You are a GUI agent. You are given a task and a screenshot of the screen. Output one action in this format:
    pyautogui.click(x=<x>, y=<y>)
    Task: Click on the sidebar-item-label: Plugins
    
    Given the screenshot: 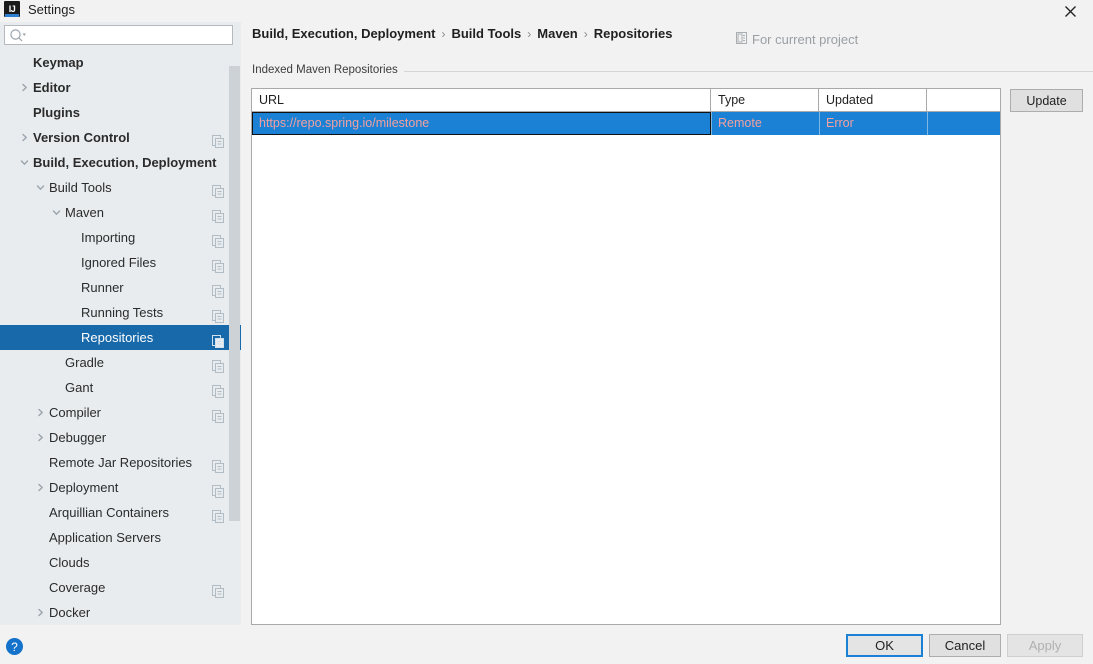 What is the action you would take?
    pyautogui.click(x=56, y=112)
    